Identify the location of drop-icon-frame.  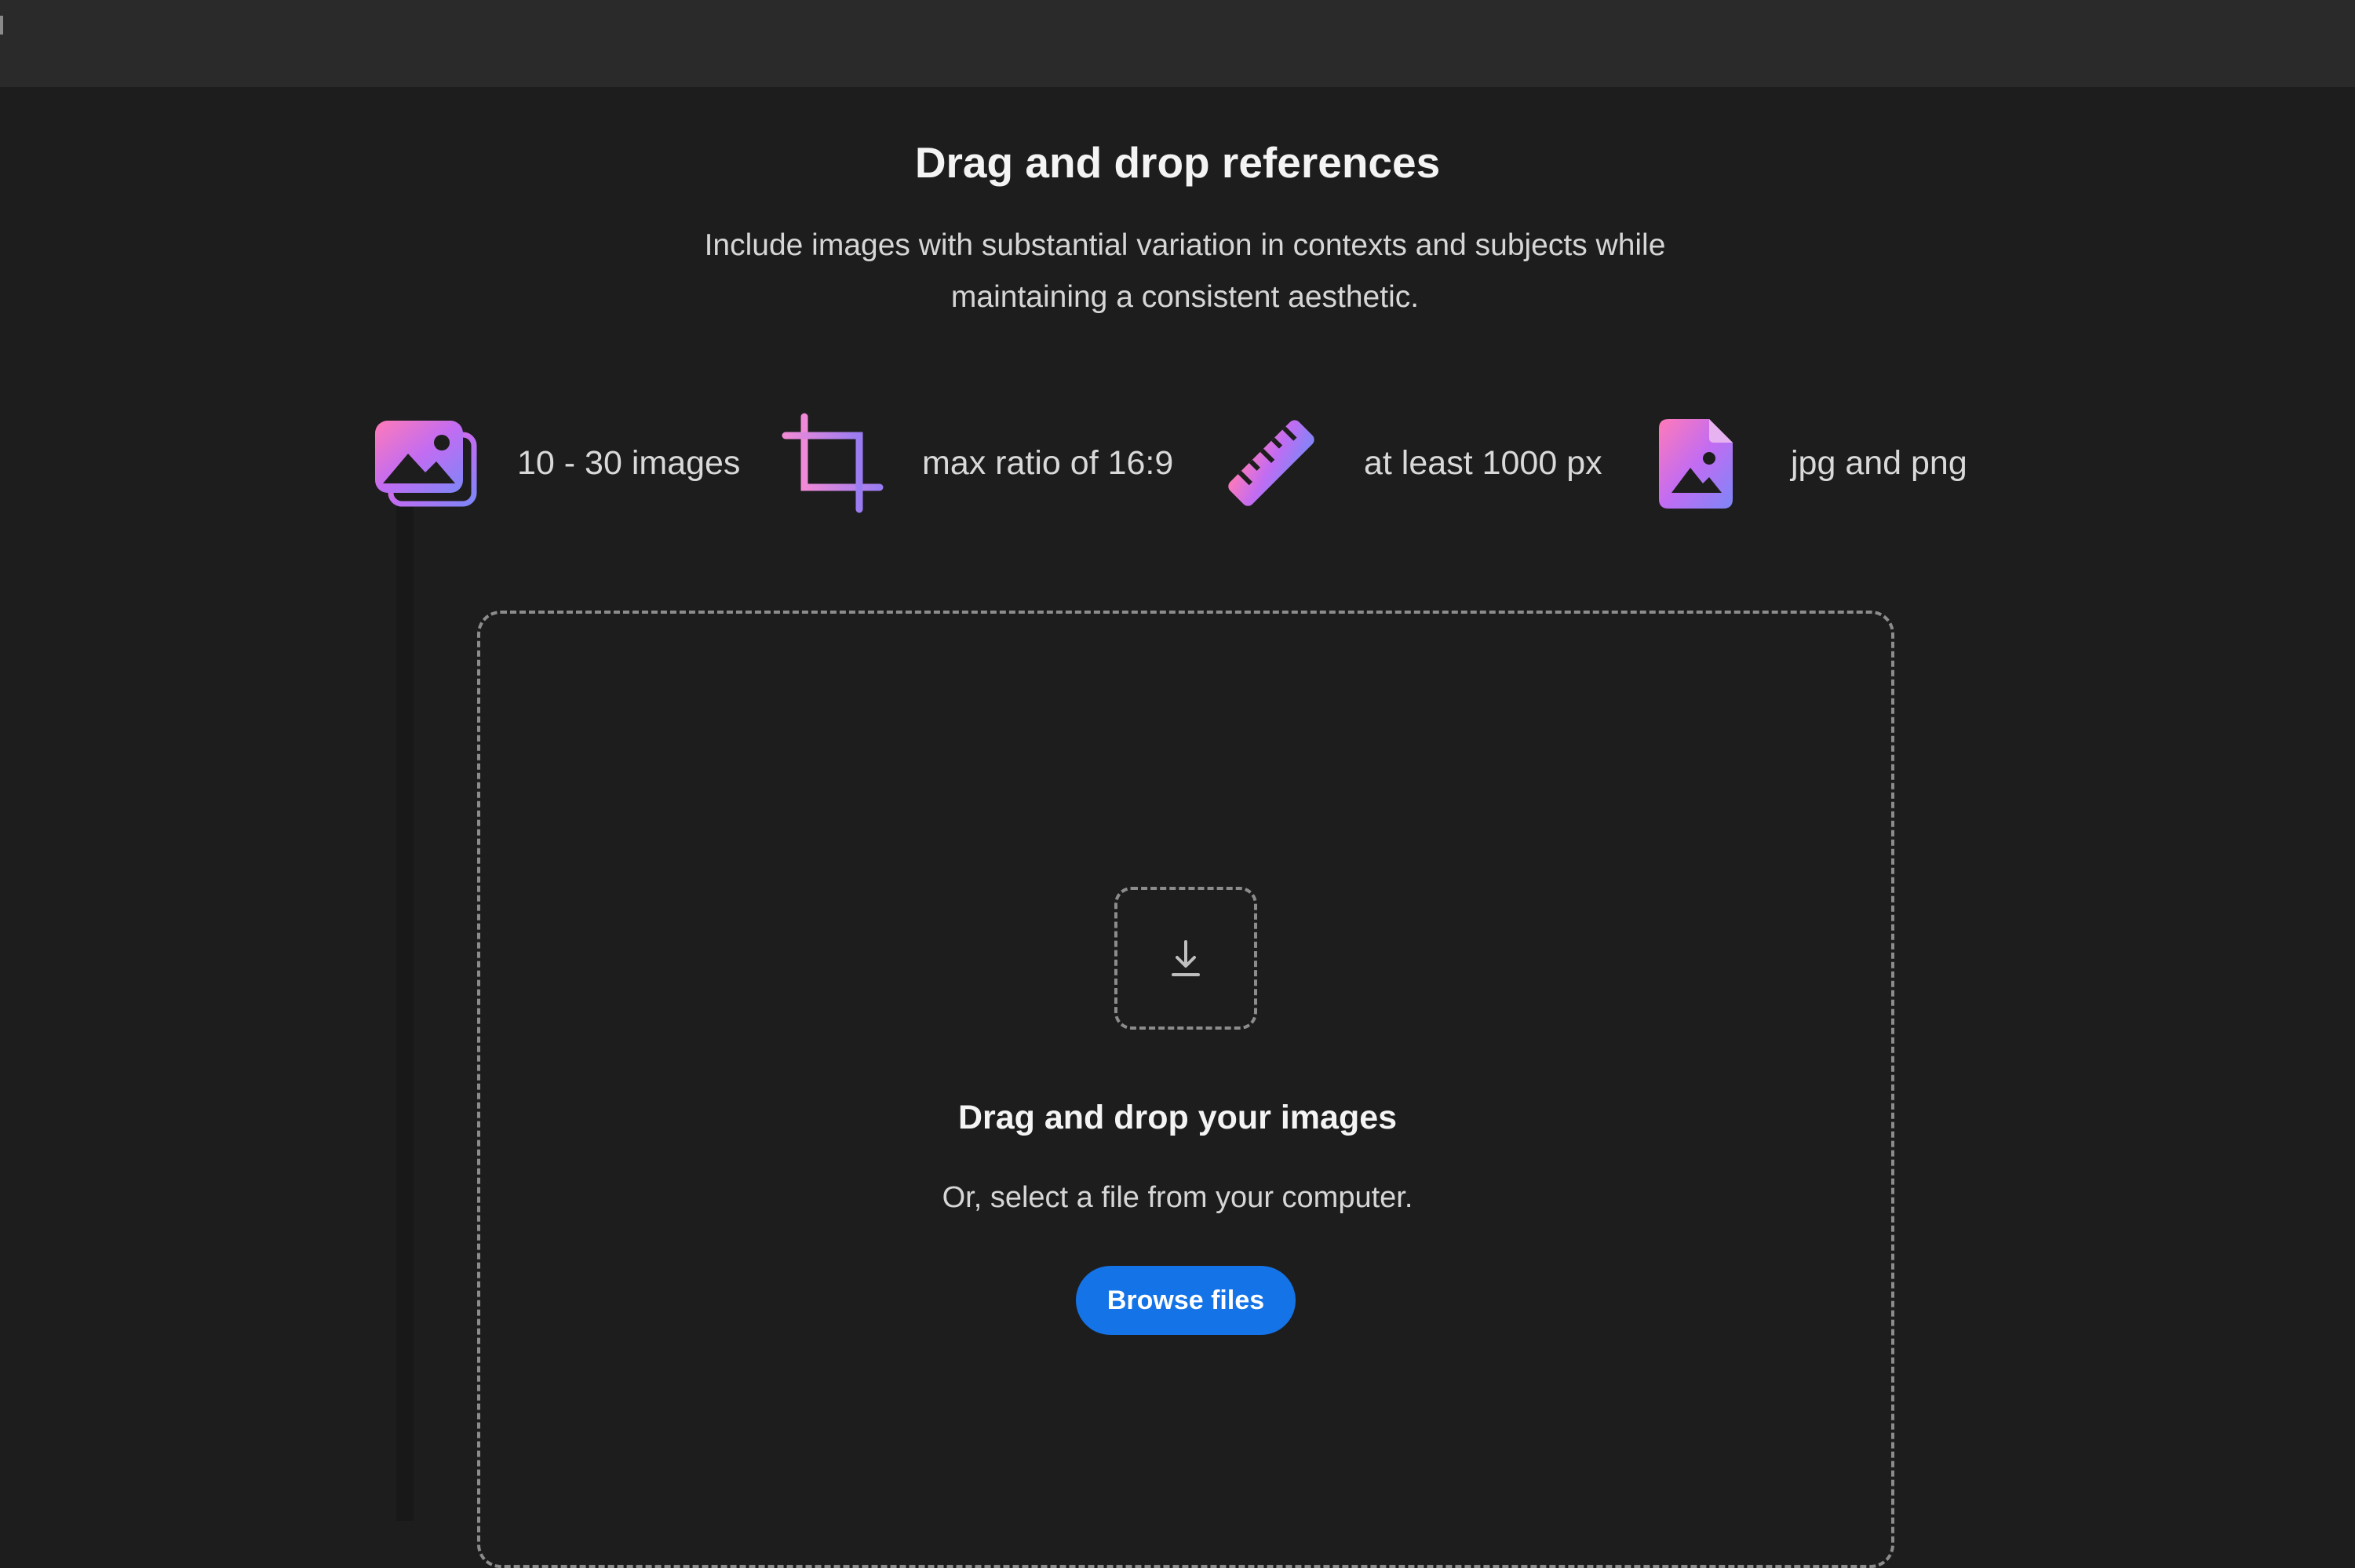
(1185, 958).